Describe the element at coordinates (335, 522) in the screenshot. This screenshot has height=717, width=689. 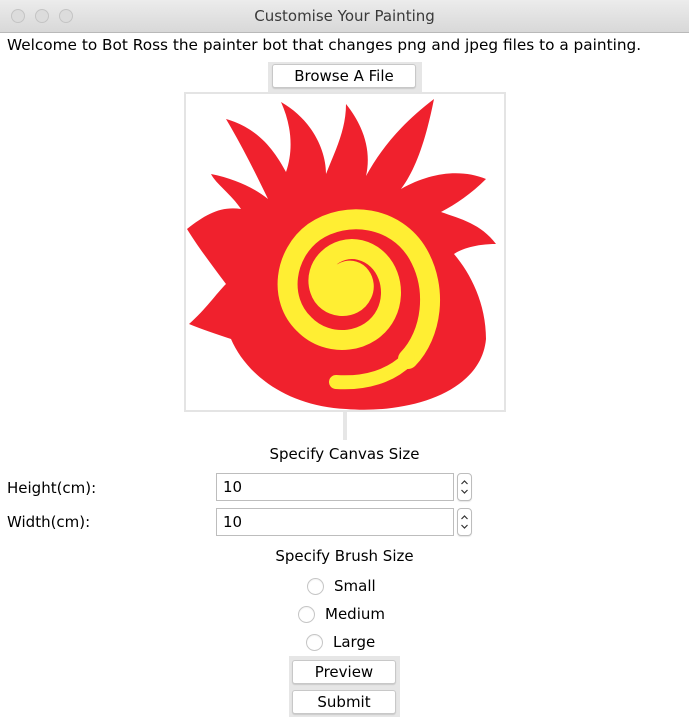
I see `width-input: 10` at that location.